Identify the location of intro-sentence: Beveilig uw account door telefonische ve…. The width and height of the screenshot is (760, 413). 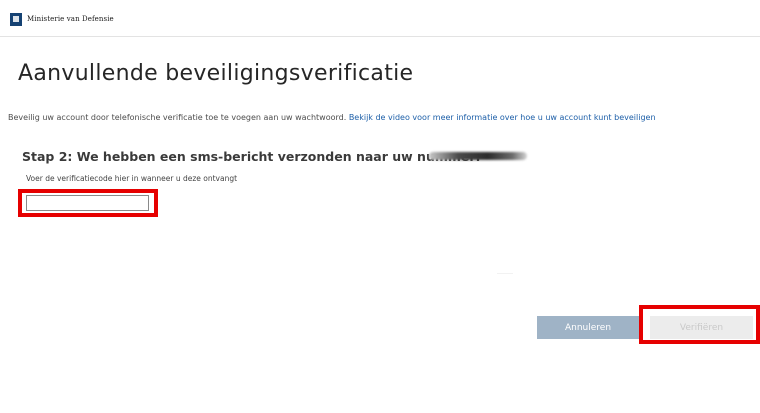
(177, 117).